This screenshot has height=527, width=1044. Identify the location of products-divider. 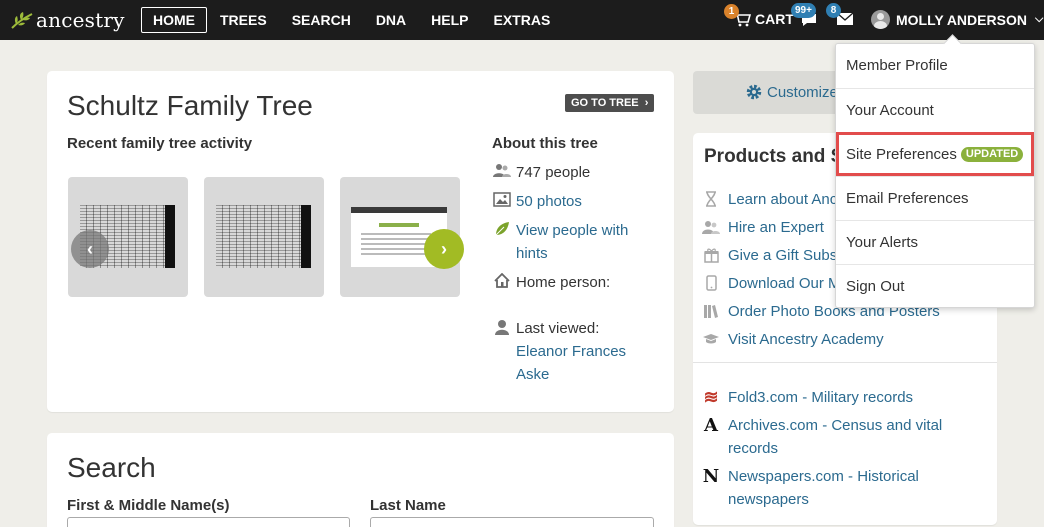
(845, 362).